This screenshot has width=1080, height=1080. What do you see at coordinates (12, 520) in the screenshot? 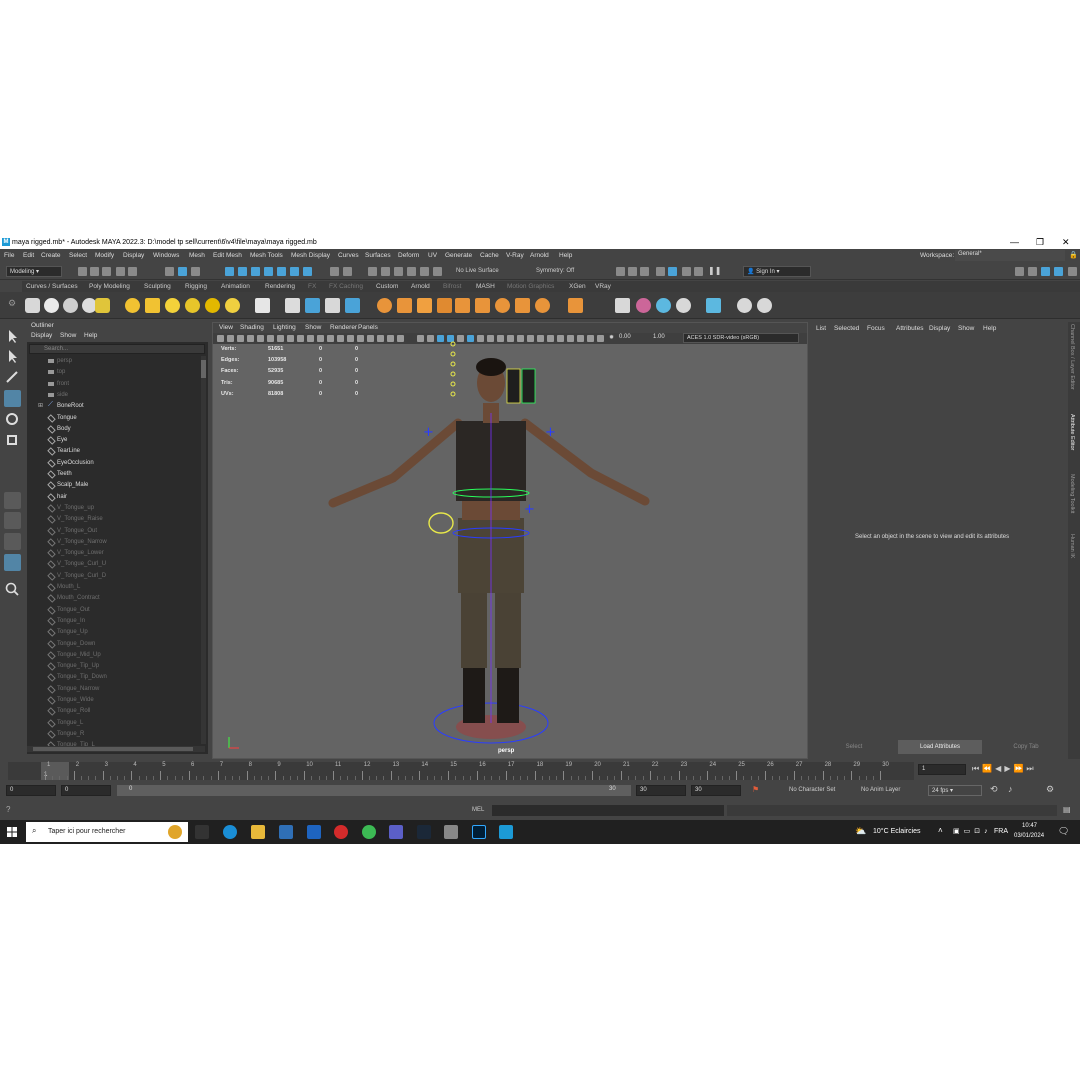
I see `four-view-icon` at bounding box center [12, 520].